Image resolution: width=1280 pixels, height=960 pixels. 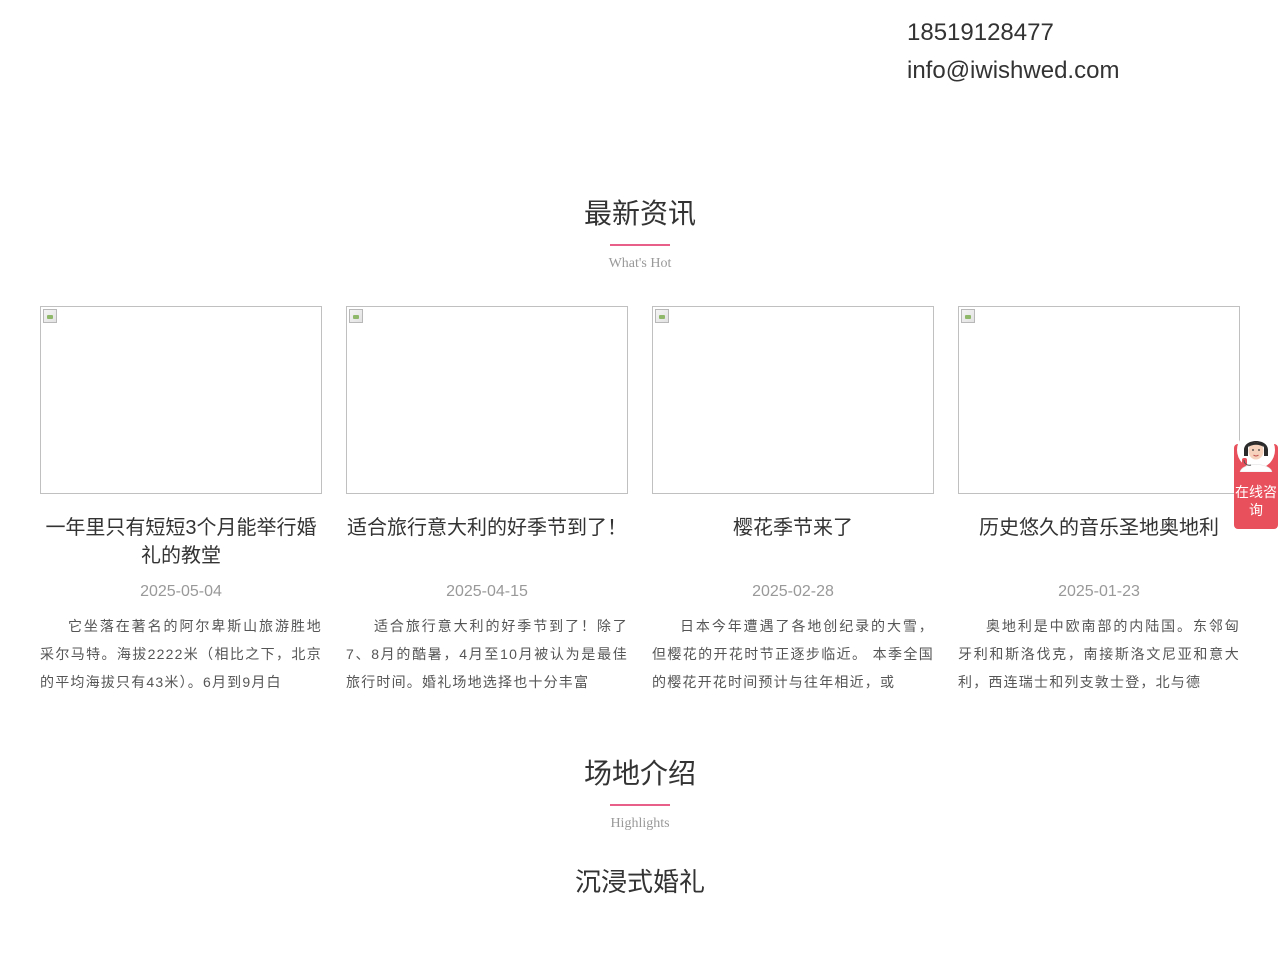 I want to click on news-title: 一年里只有短短3个月能举行婚礼的教堂, so click(x=181, y=542).